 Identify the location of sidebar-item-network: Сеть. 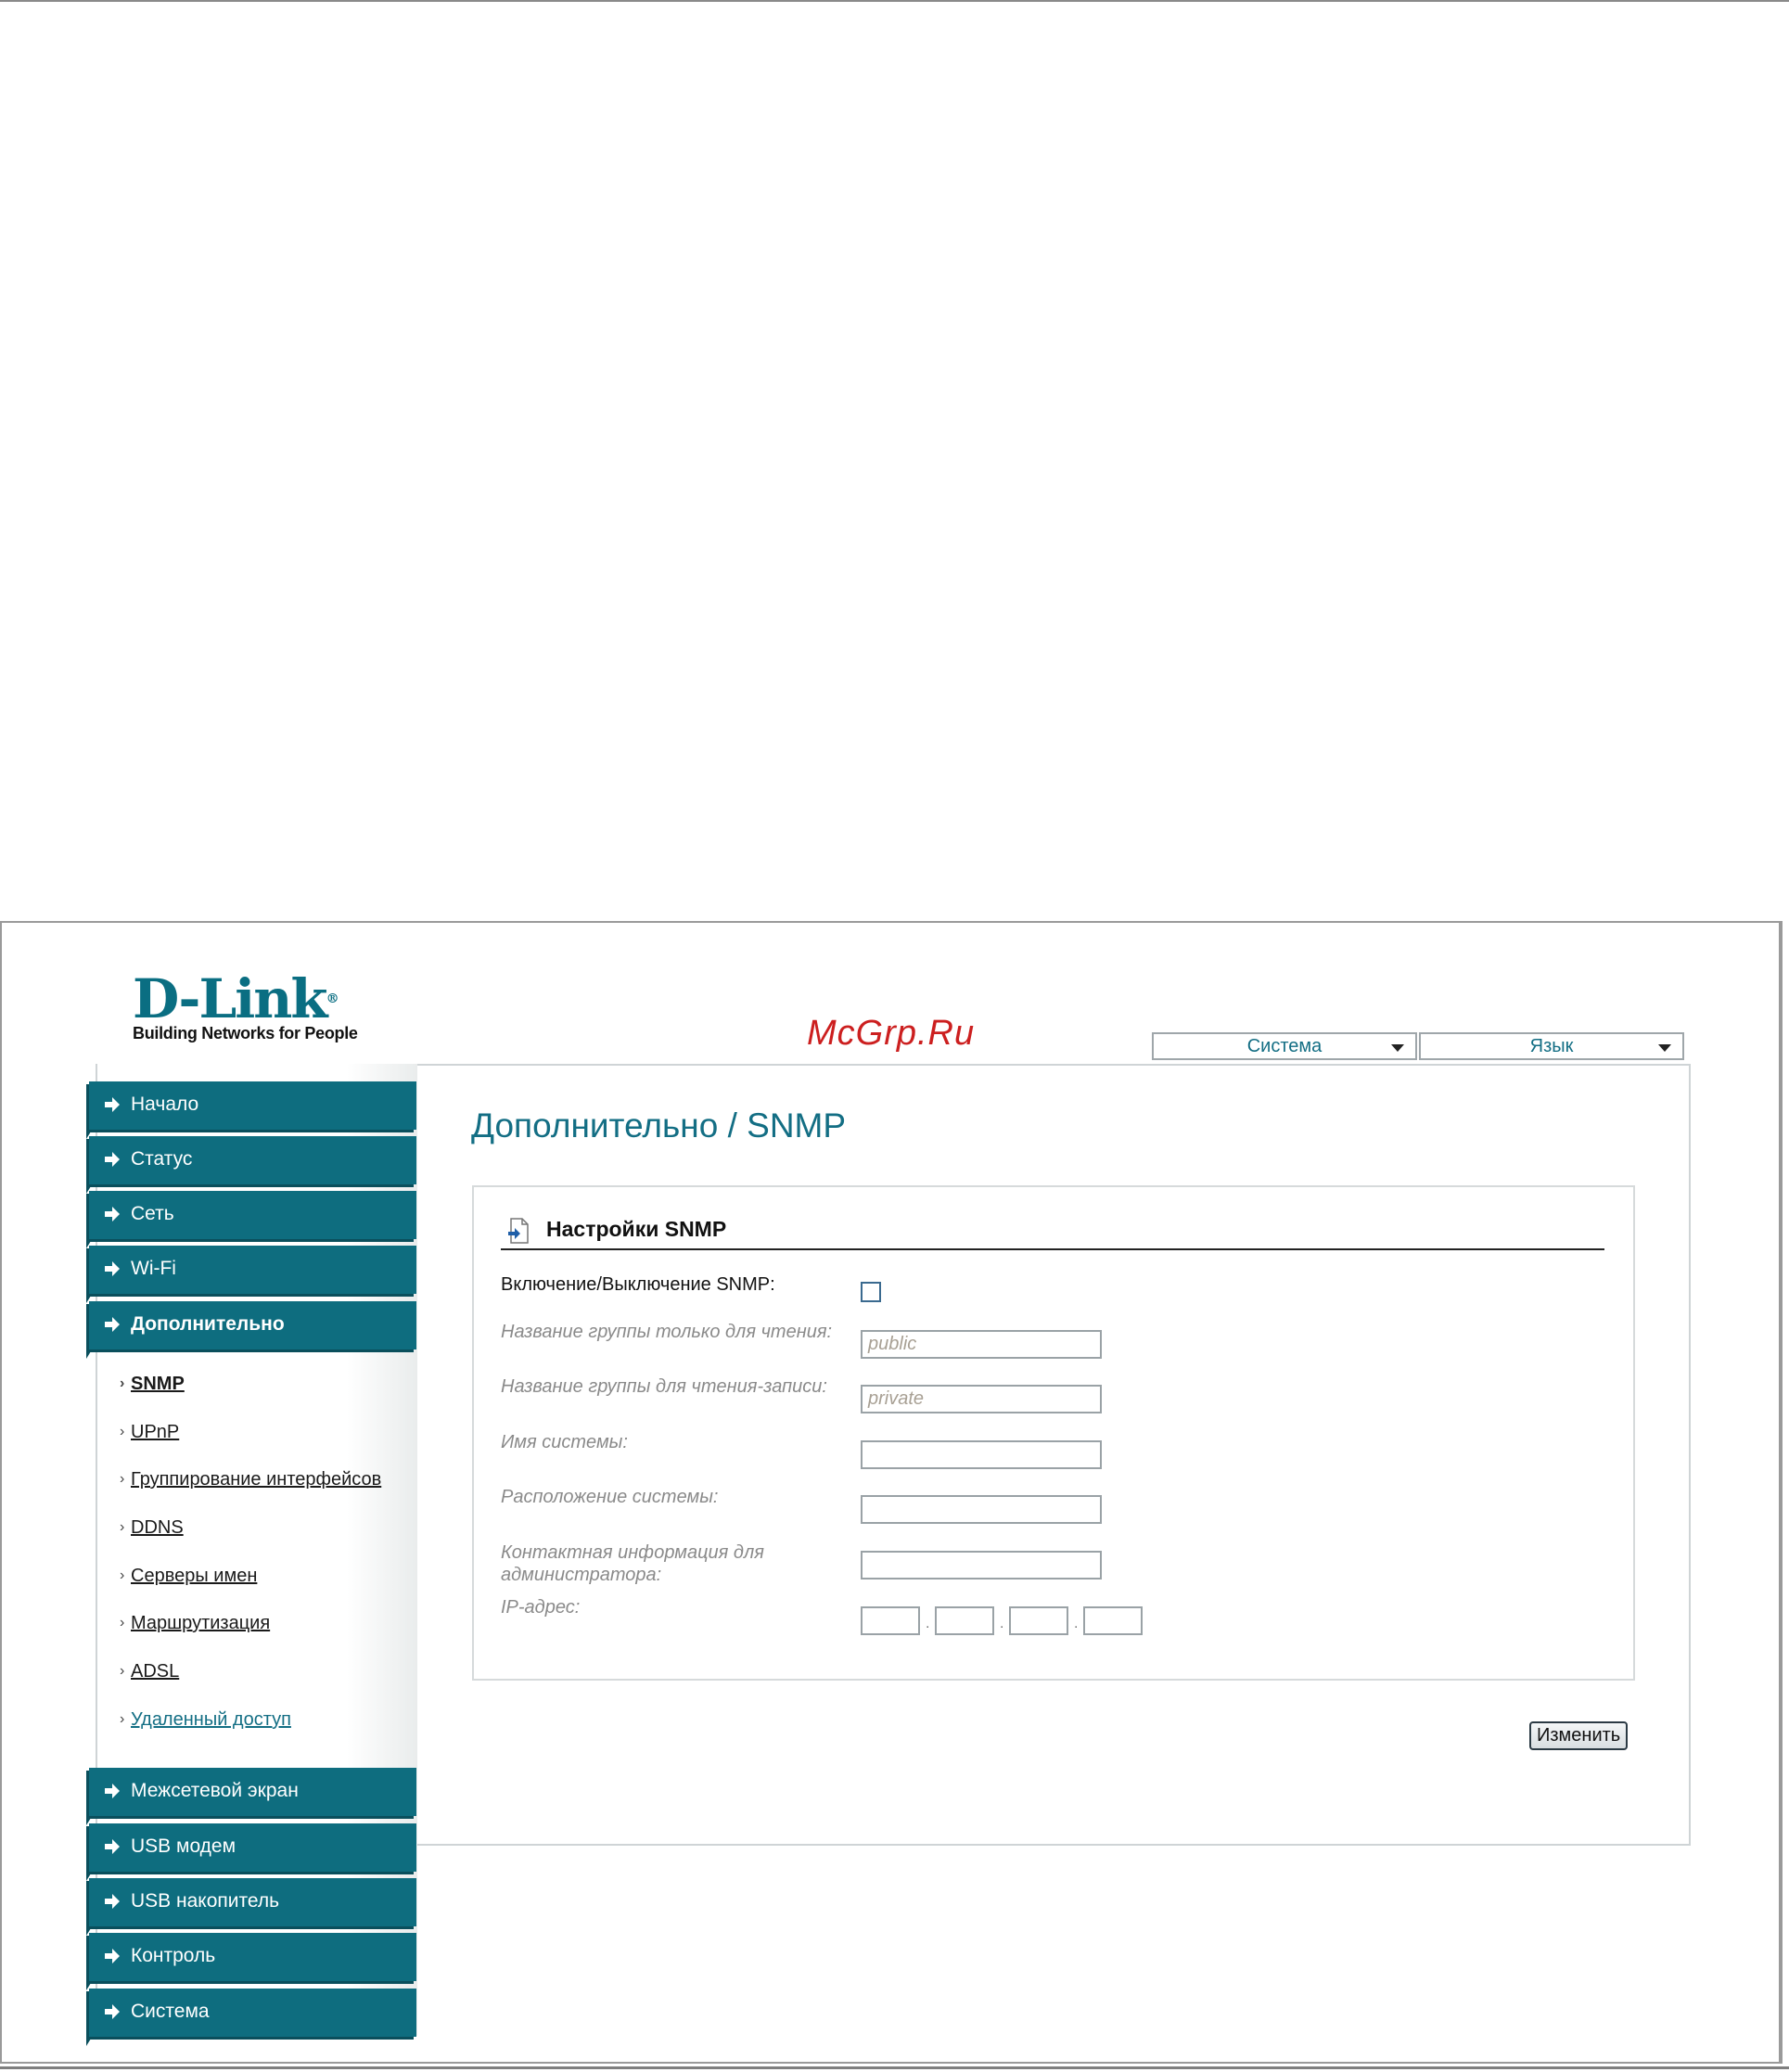
(251, 1219).